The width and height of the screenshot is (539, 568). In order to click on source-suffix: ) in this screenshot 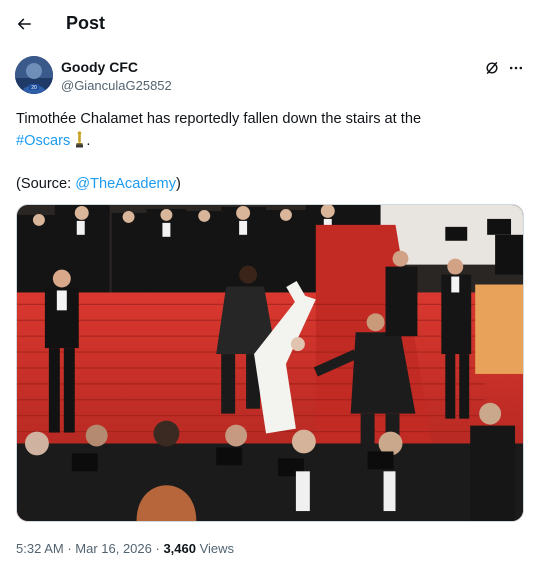, I will do `click(178, 184)`.